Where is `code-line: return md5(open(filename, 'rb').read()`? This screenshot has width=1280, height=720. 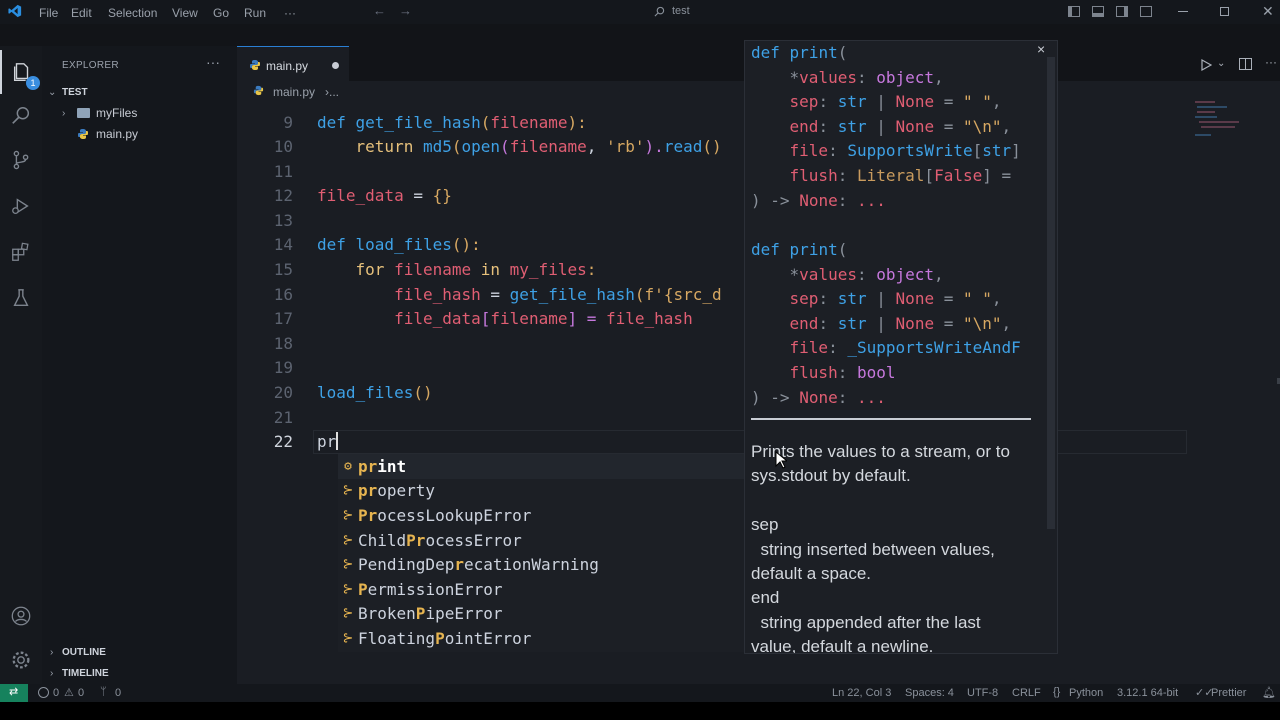
code-line: return md5(open(filename, 'rb').read() is located at coordinates (519, 146).